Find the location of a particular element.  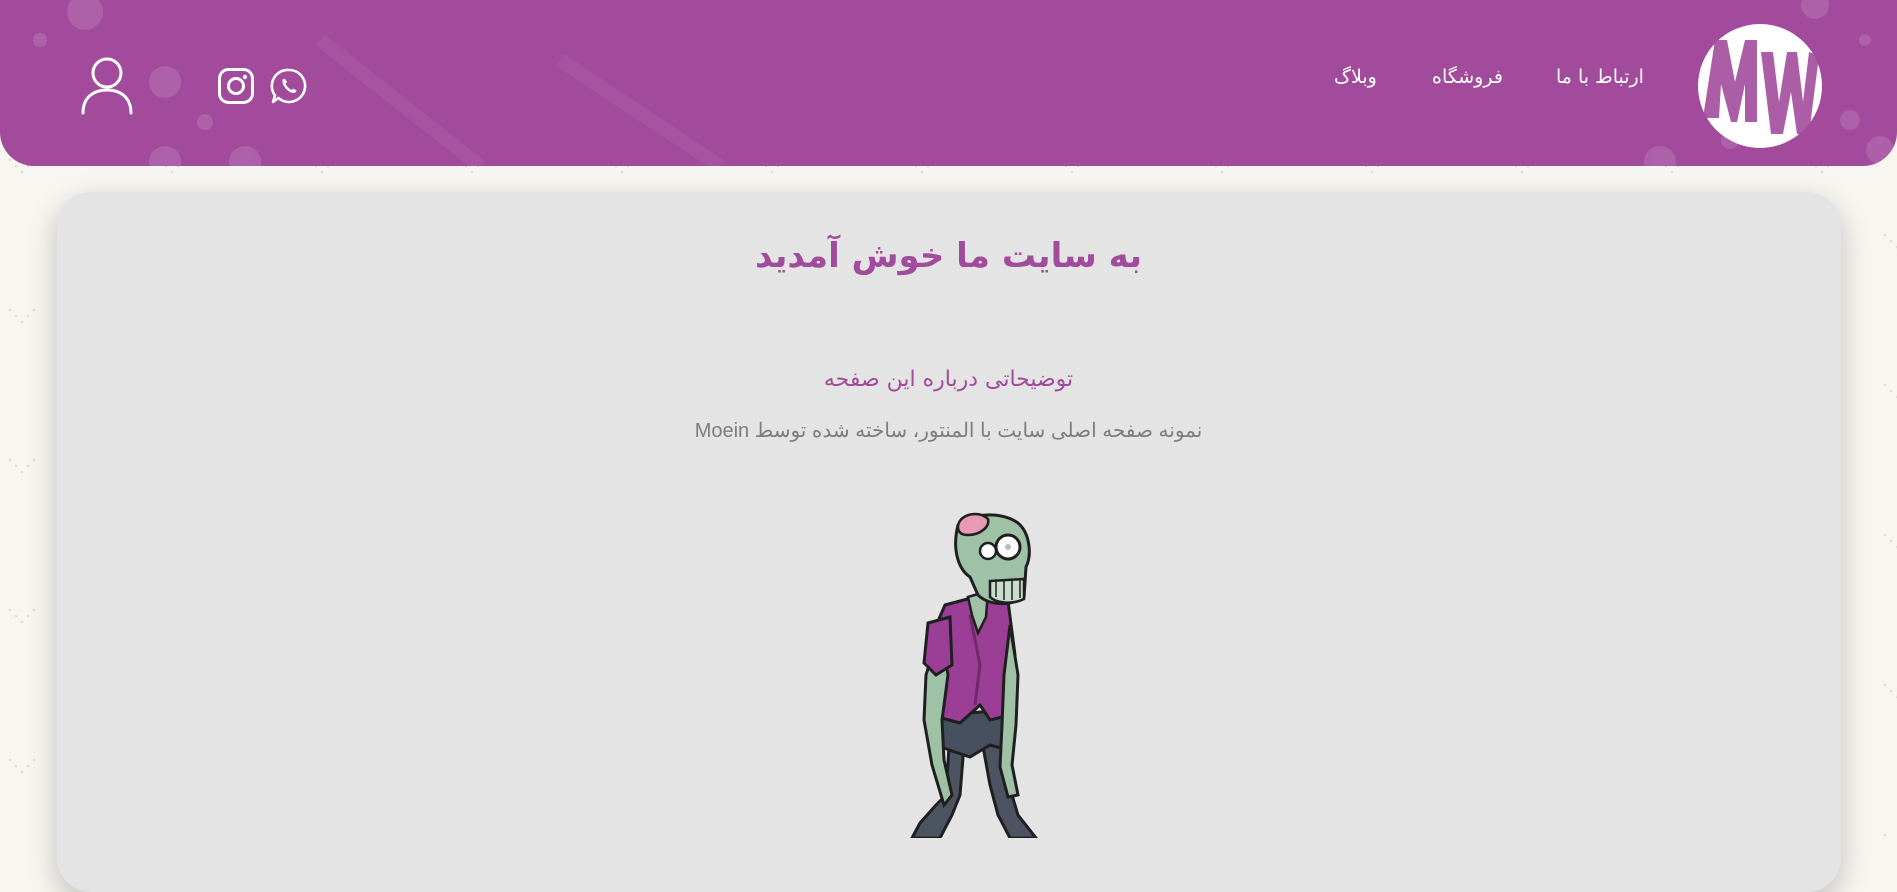

user-icon is located at coordinates (107, 85).